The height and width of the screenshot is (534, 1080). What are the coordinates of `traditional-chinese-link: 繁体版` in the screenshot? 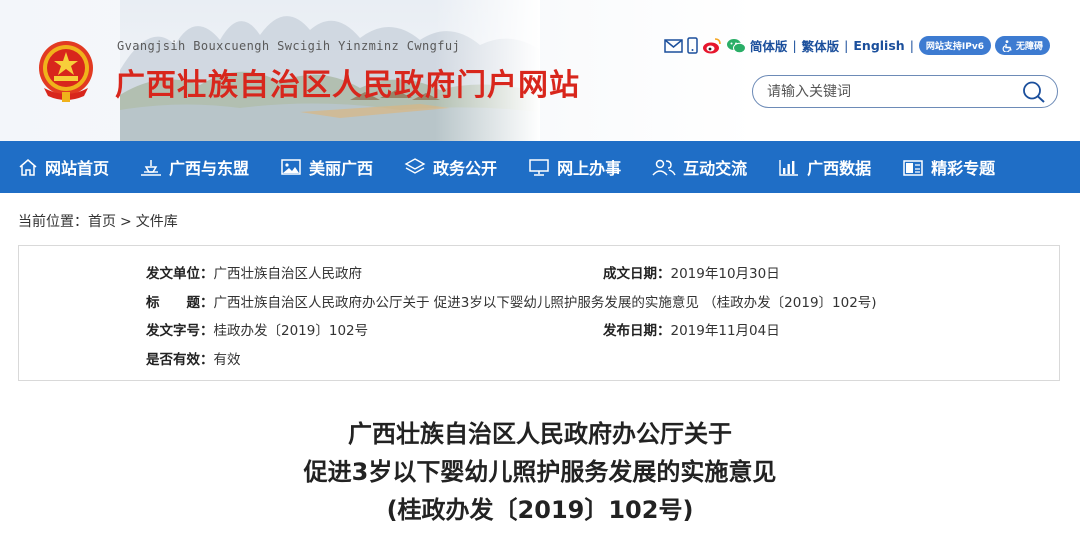 It's located at (821, 45).